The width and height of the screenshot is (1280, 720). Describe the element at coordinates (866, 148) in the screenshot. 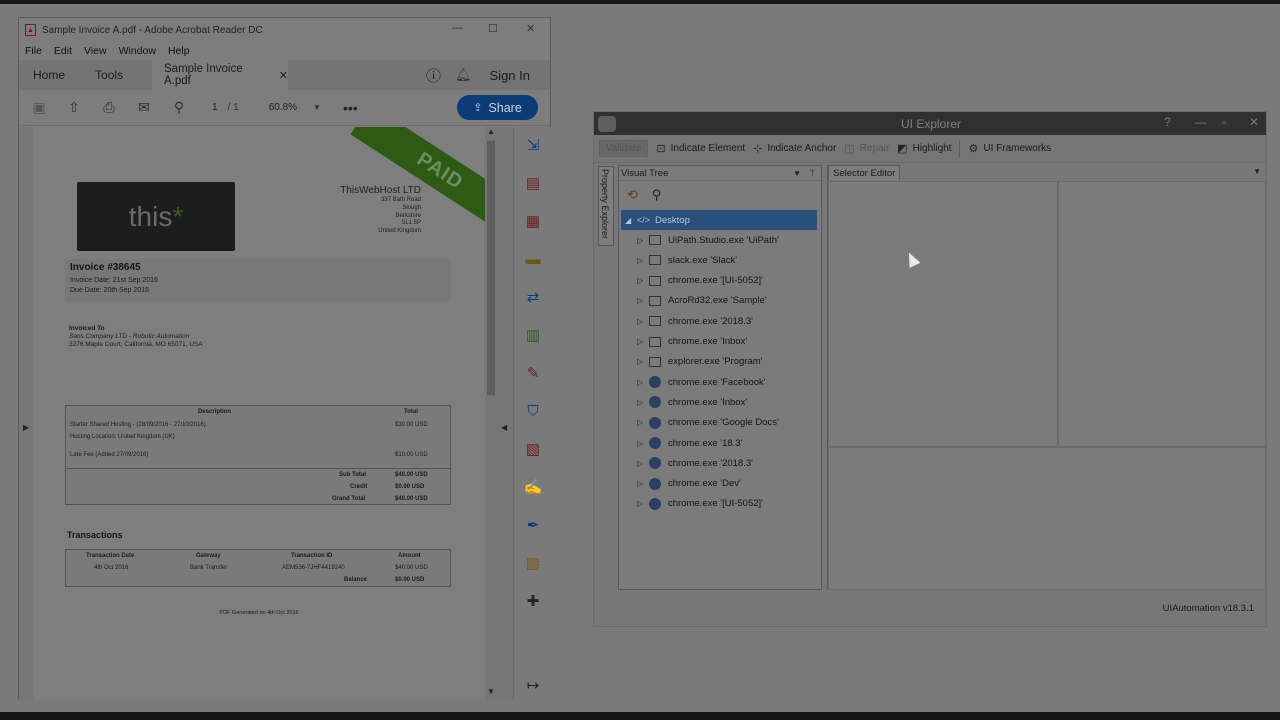

I see `repair-button: ◫ Repair` at that location.